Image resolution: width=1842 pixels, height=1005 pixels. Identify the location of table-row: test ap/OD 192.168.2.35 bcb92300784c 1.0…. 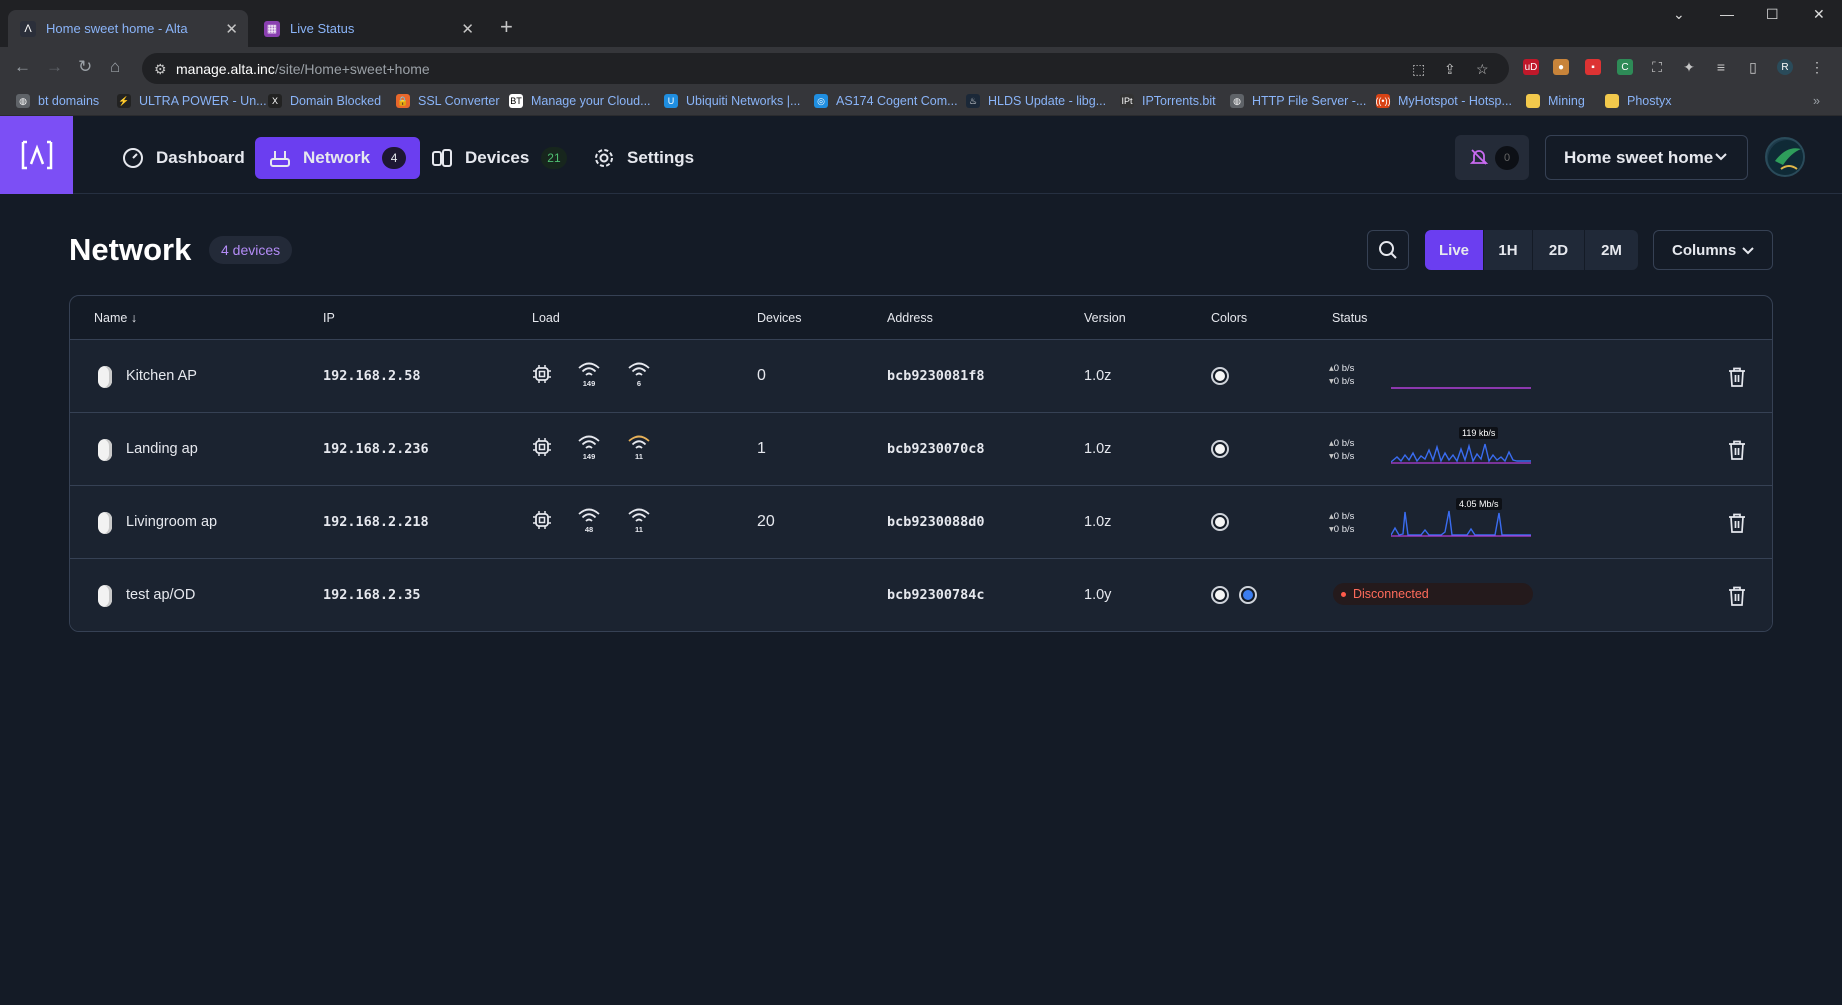
(921, 595).